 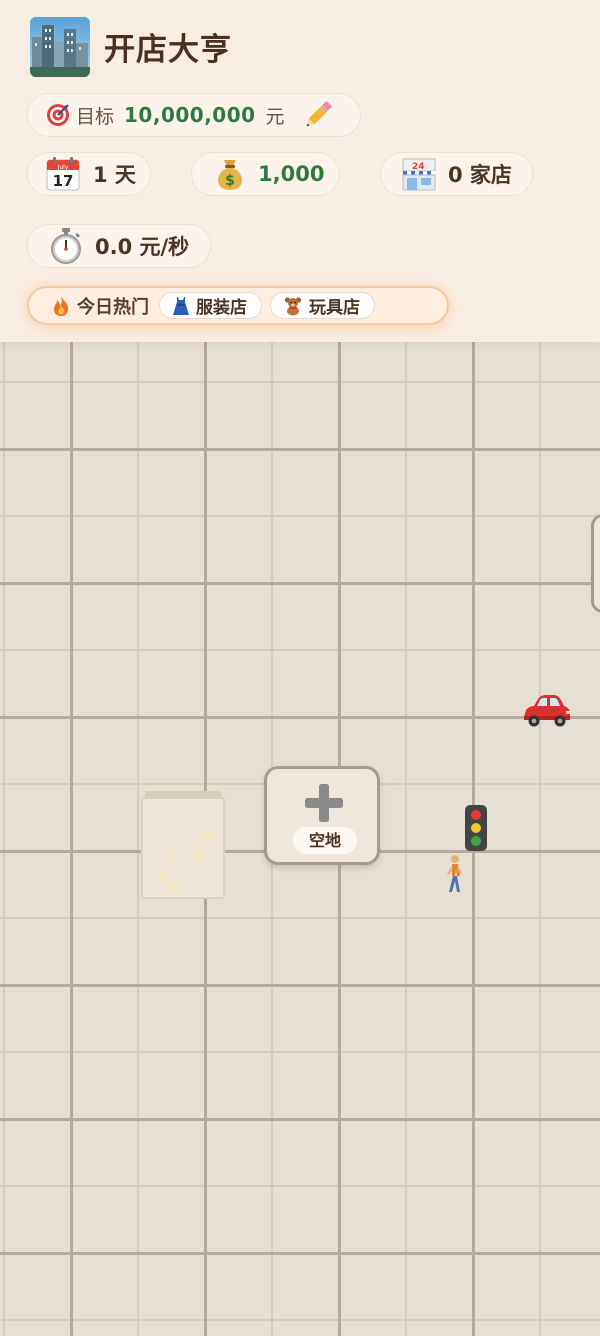 I want to click on hot-item-toy-store: 玩具店, so click(x=322, y=305).